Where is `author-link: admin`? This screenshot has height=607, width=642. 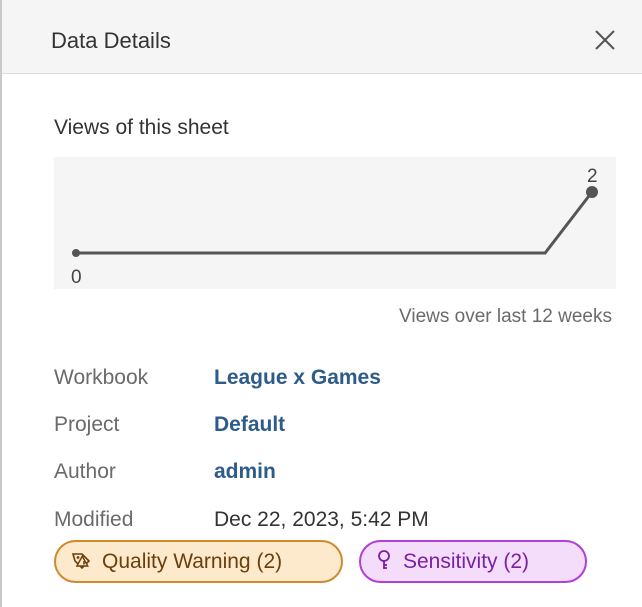 author-link: admin is located at coordinates (245, 472).